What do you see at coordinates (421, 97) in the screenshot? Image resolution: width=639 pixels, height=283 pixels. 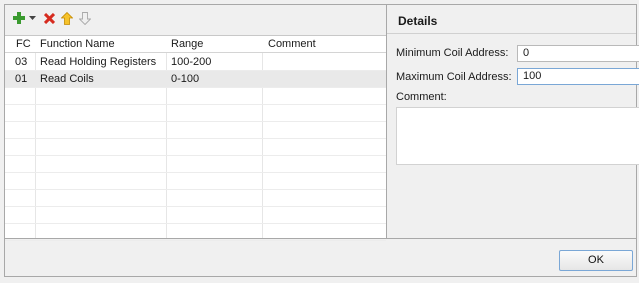 I see `comment-label: Comment:` at bounding box center [421, 97].